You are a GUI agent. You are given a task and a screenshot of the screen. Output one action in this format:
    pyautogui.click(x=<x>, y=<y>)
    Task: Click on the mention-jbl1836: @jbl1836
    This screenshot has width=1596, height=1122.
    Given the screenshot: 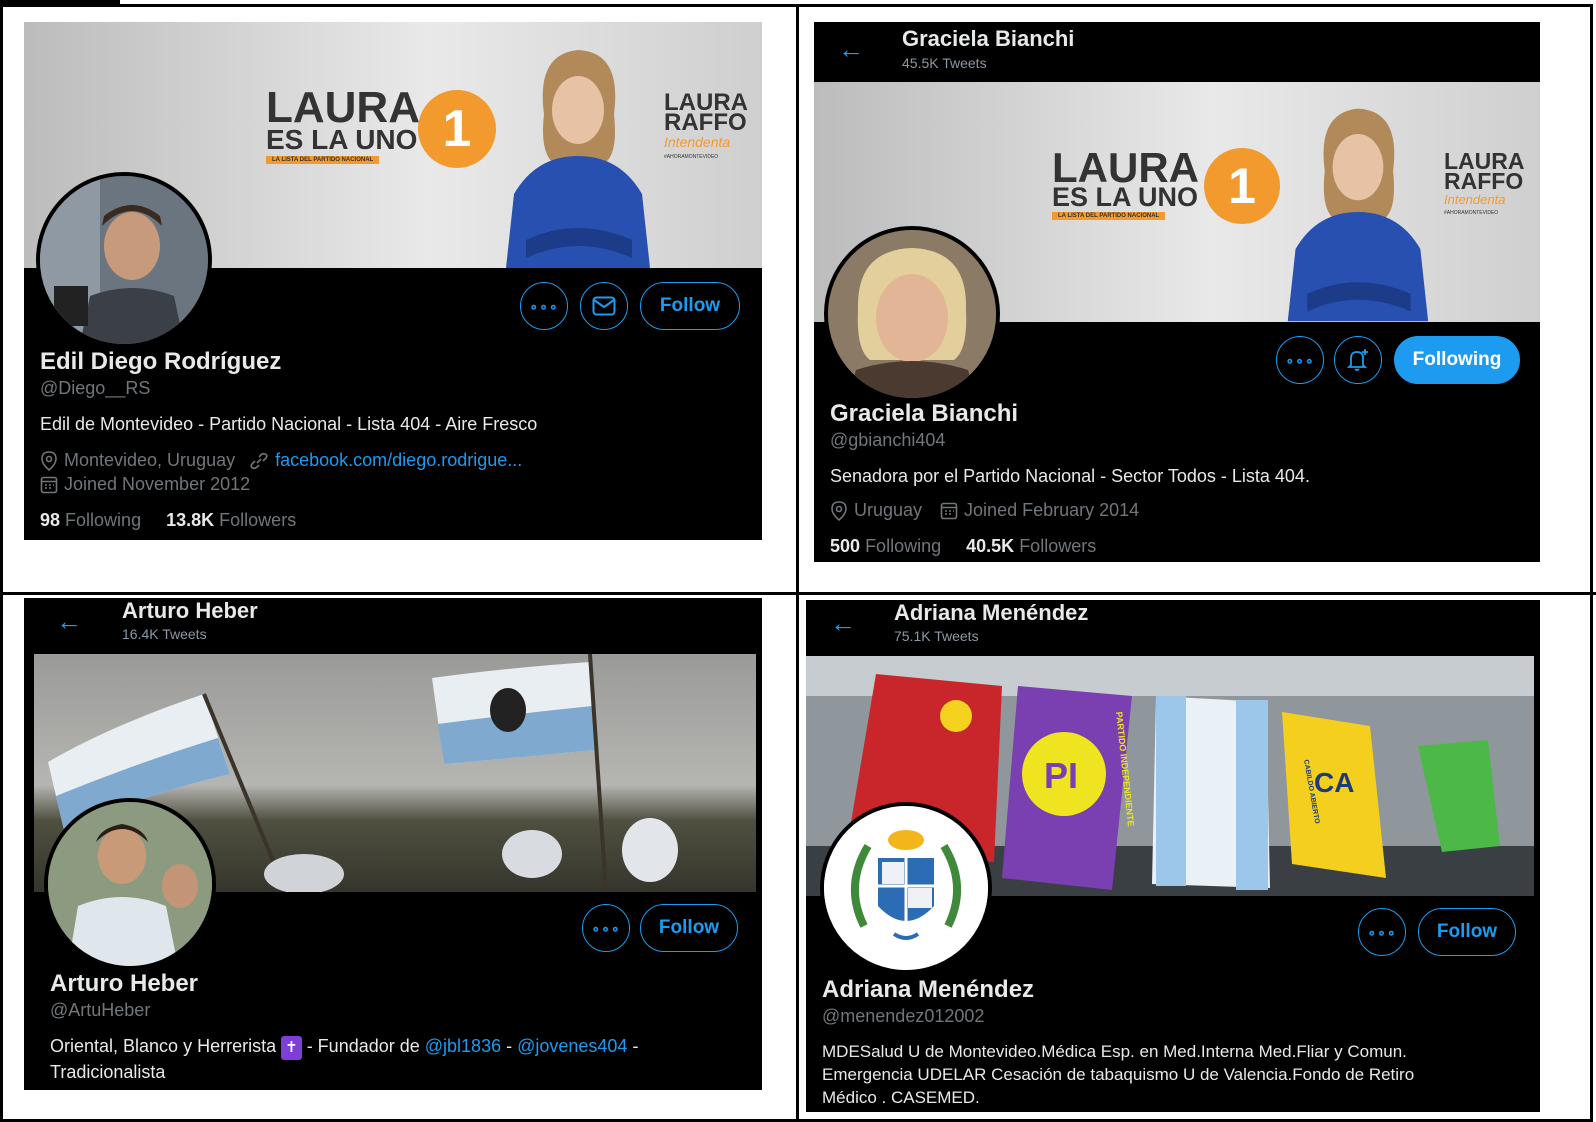 What is the action you would take?
    pyautogui.click(x=463, y=1046)
    